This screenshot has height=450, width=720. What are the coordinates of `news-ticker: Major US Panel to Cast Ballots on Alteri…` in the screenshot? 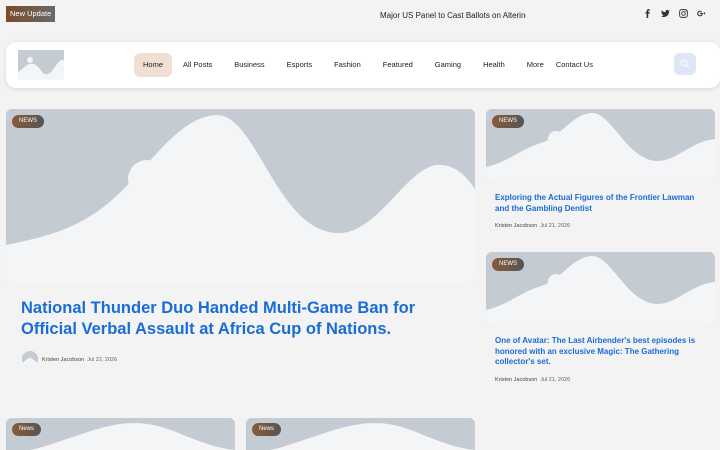 It's located at (453, 15).